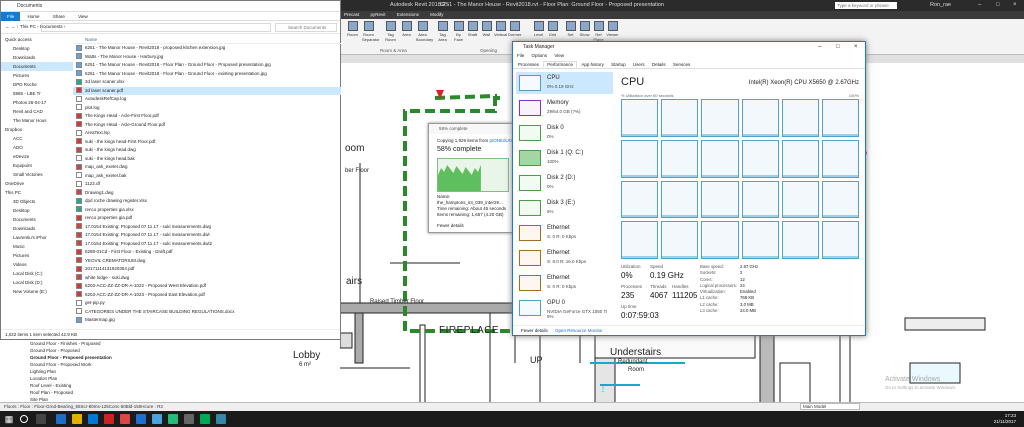  I want to click on file-row: white lodge - suki.dwg, so click(207, 278).